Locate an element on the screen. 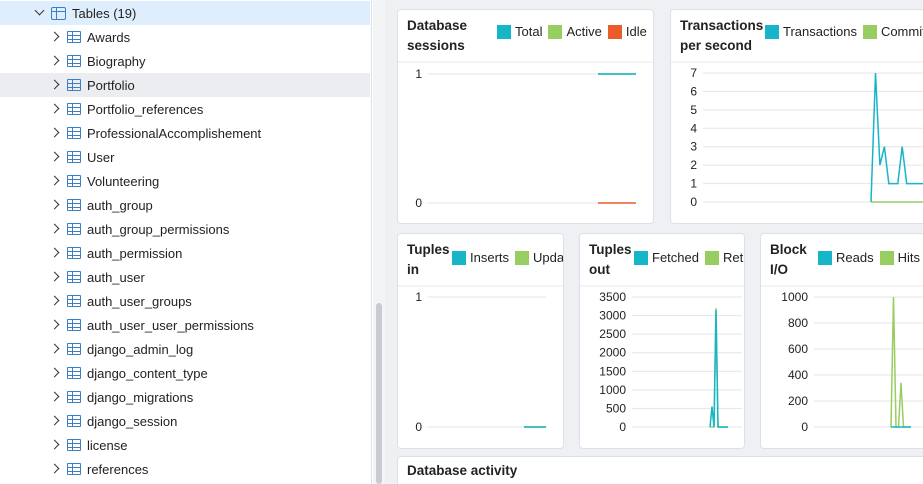  tree-item: Portfolio_references is located at coordinates (185, 109).